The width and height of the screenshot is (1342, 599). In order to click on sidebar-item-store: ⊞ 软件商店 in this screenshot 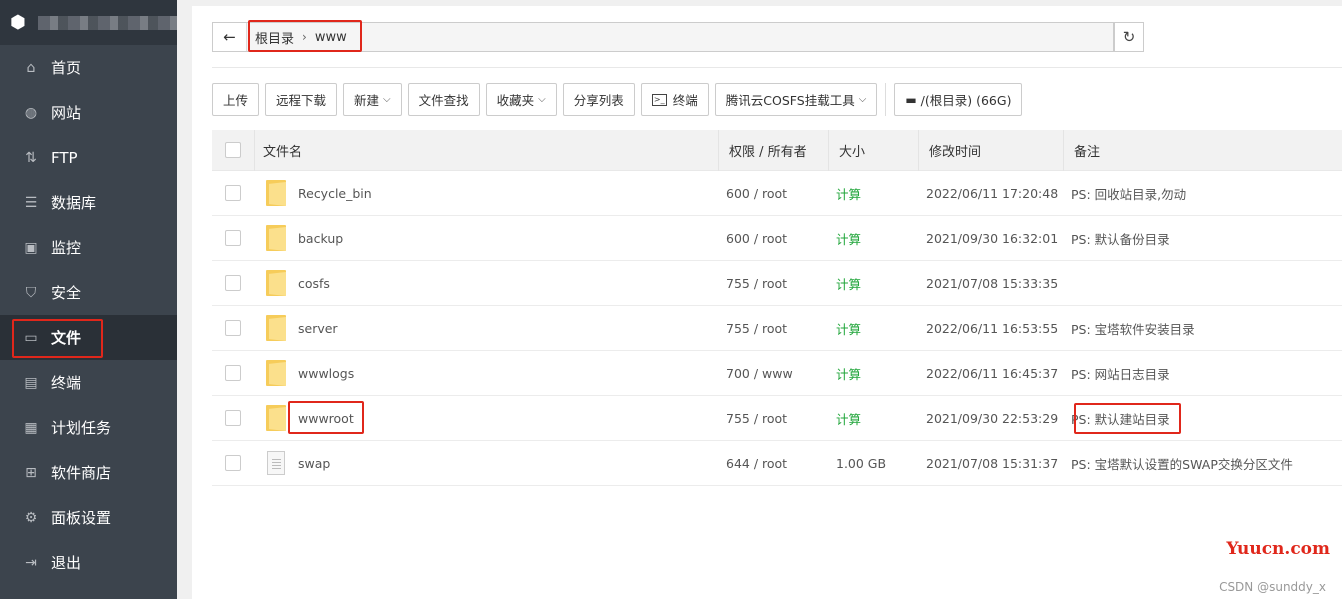, I will do `click(88, 472)`.